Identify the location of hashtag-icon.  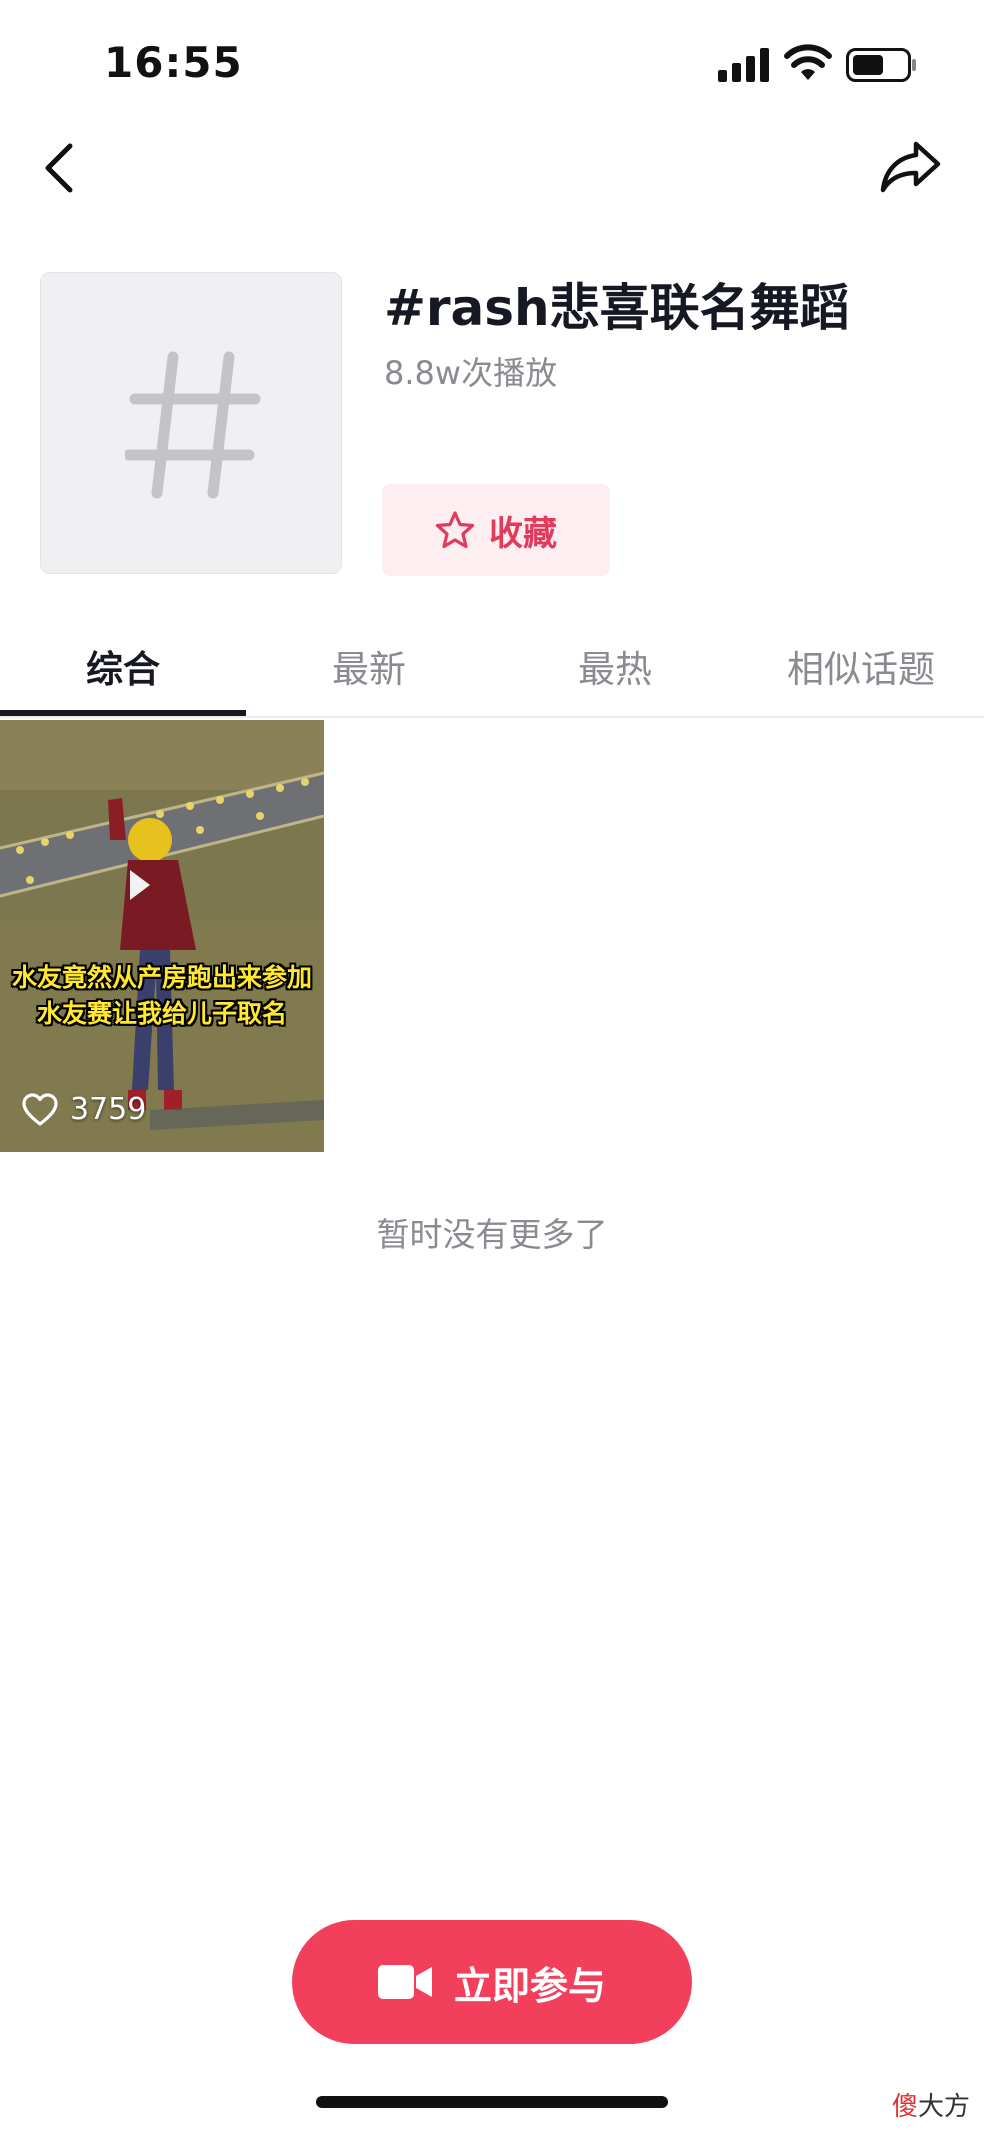
(193, 425).